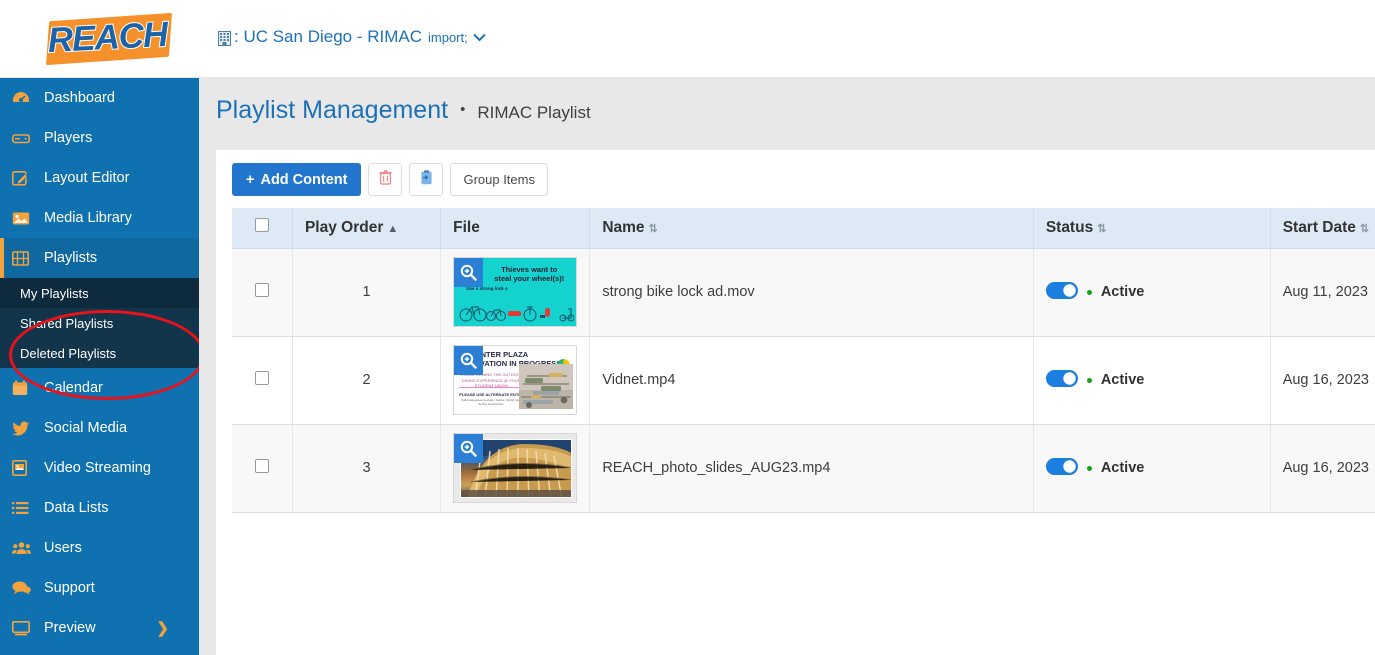 The width and height of the screenshot is (1375, 655). I want to click on sidebar-item-video-streaming: Video Streaming, so click(99, 468).